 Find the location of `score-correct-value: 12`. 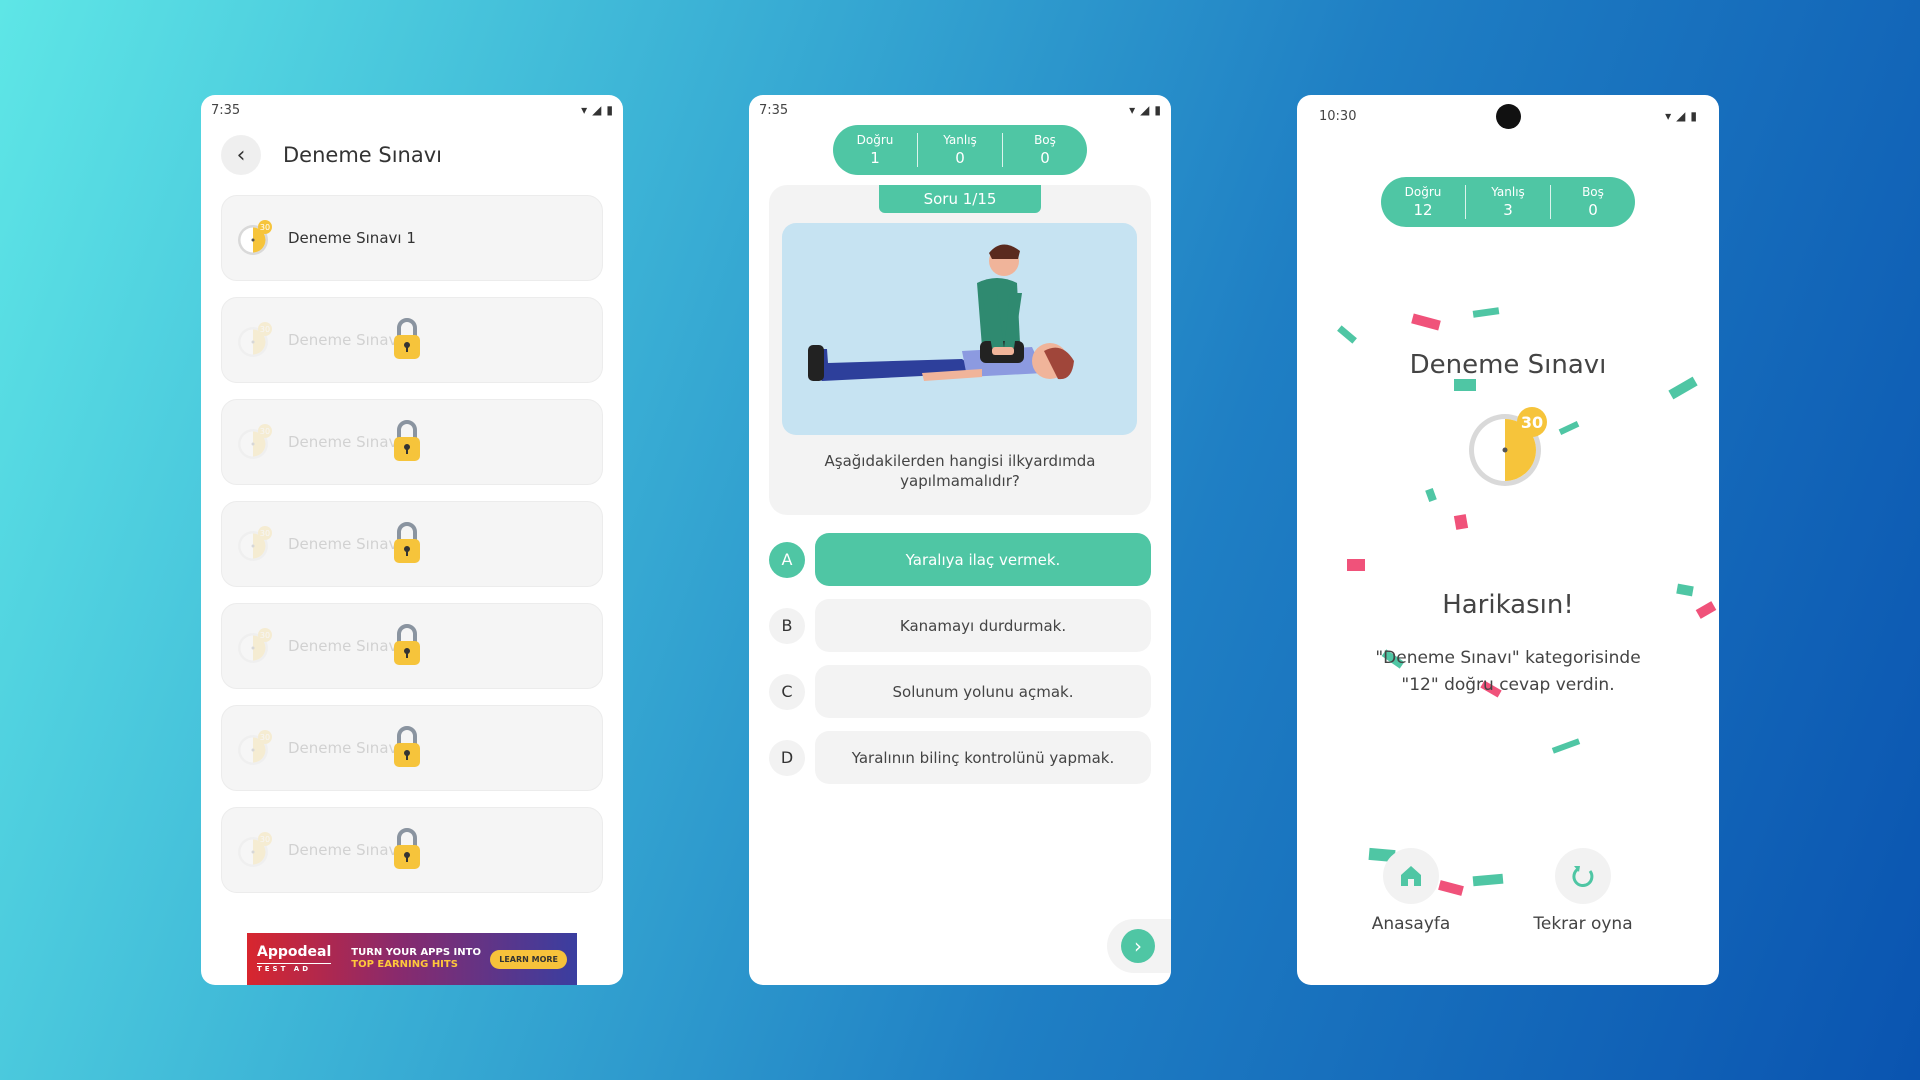

score-correct-value: 12 is located at coordinates (1423, 210).